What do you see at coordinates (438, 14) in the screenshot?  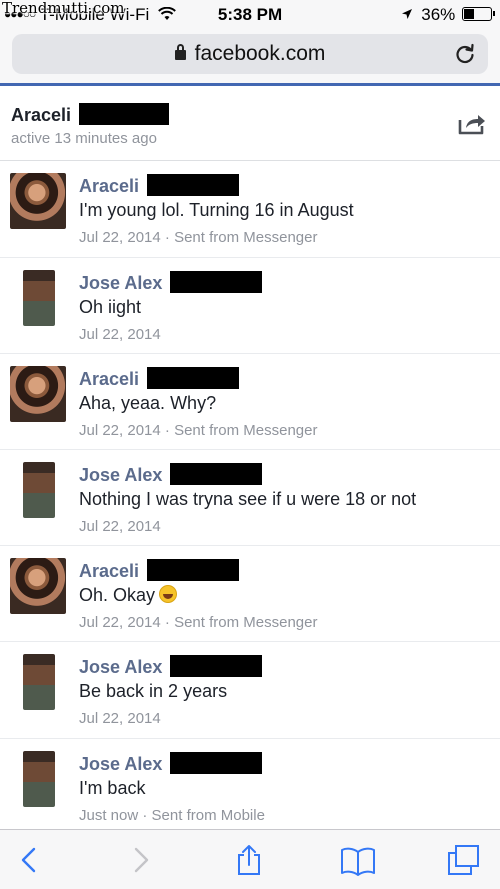 I see `battery-percent: 36%` at bounding box center [438, 14].